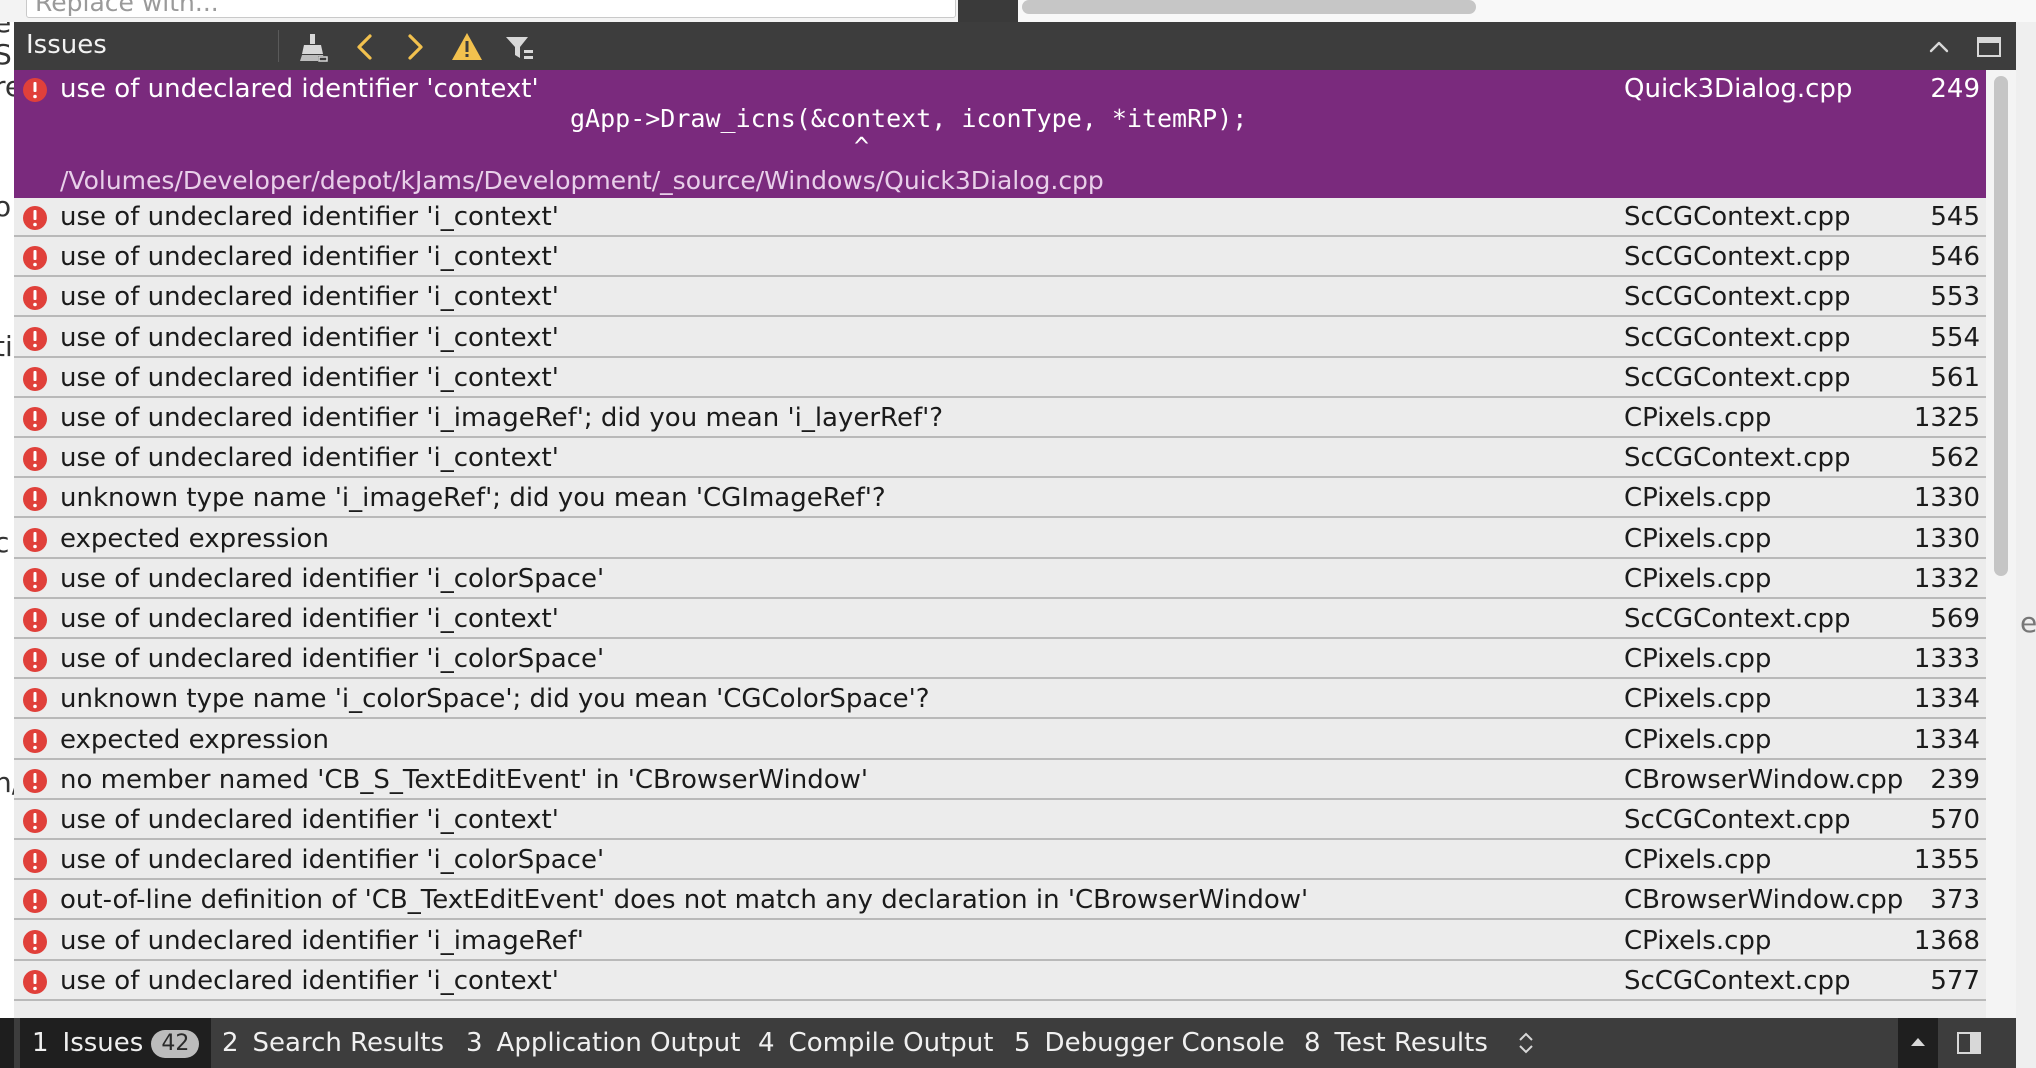 This screenshot has width=2036, height=1068. I want to click on tab-number: 3, so click(474, 1043).